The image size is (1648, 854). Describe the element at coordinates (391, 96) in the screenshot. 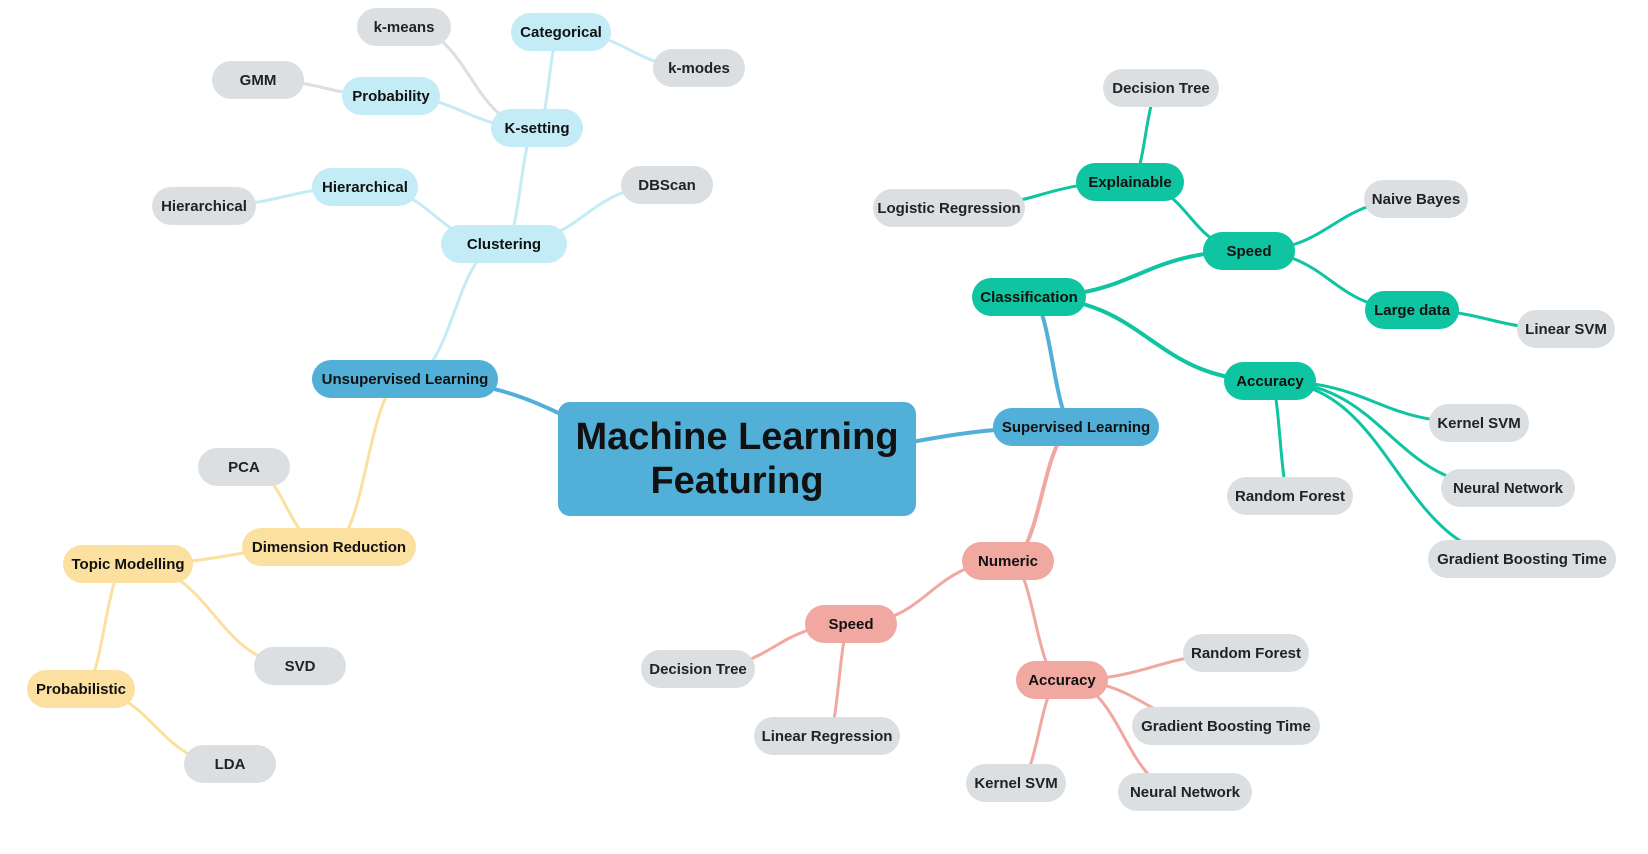

I see `probability-node: Probability` at that location.